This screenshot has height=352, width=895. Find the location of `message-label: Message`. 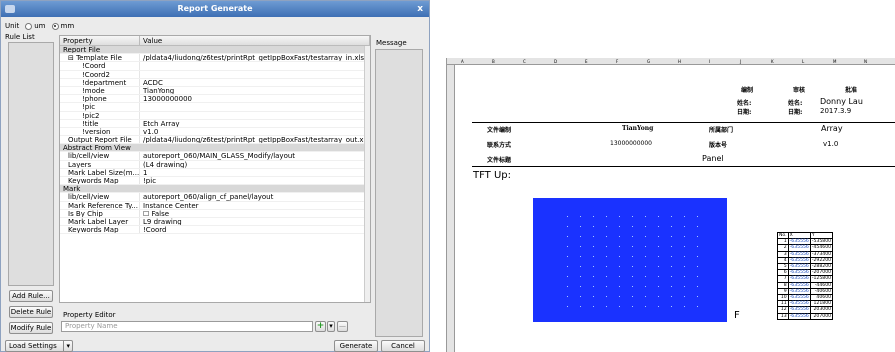

message-label: Message is located at coordinates (391, 43).